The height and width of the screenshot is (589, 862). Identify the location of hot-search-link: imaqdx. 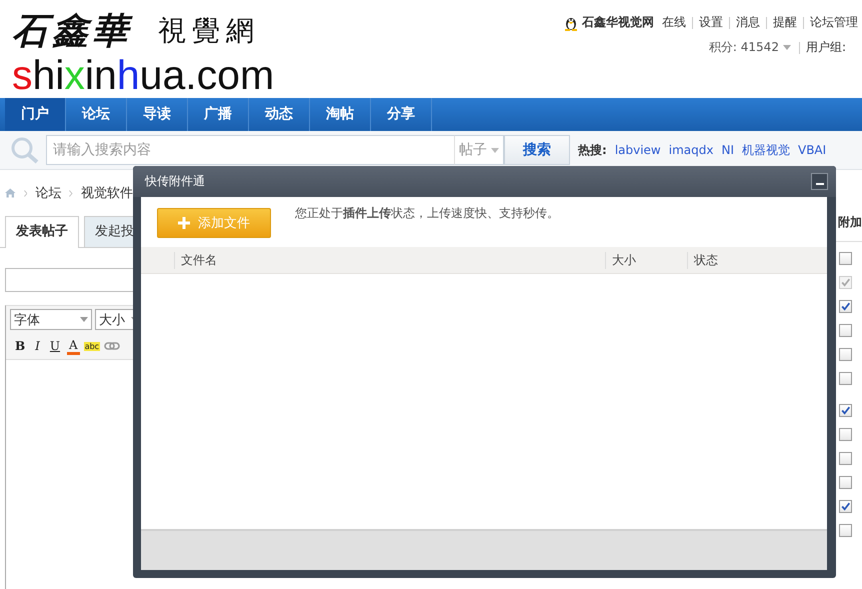
(691, 150).